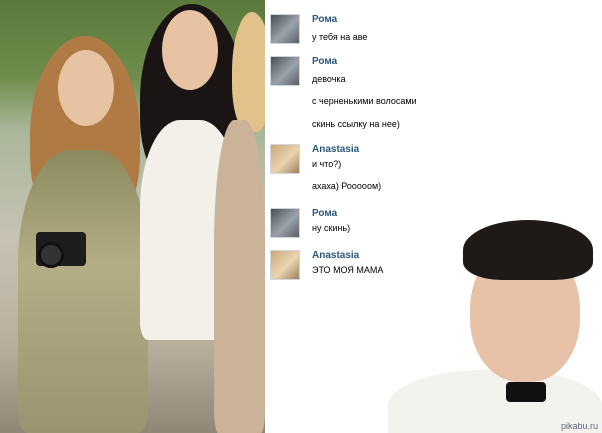 The image size is (602, 433). I want to click on man-hair, so click(528, 250).